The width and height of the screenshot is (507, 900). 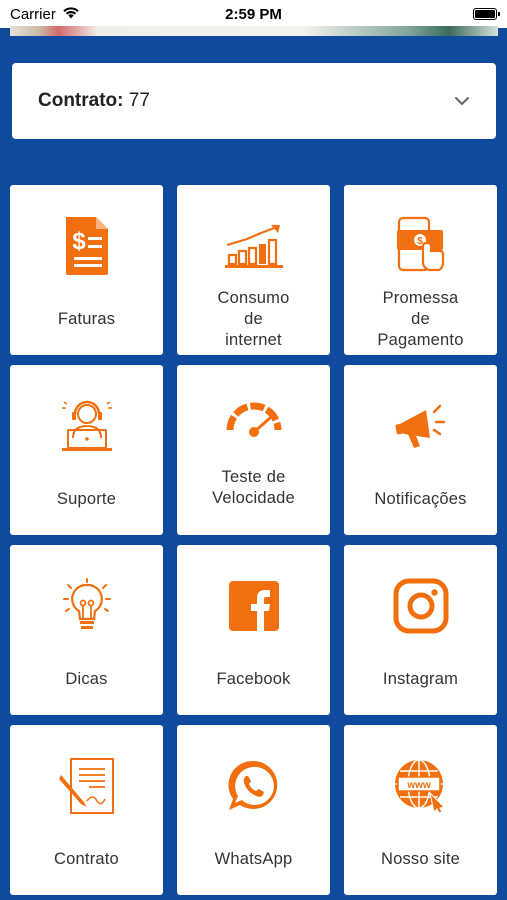 What do you see at coordinates (139, 100) in the screenshot?
I see `contract-value: 77` at bounding box center [139, 100].